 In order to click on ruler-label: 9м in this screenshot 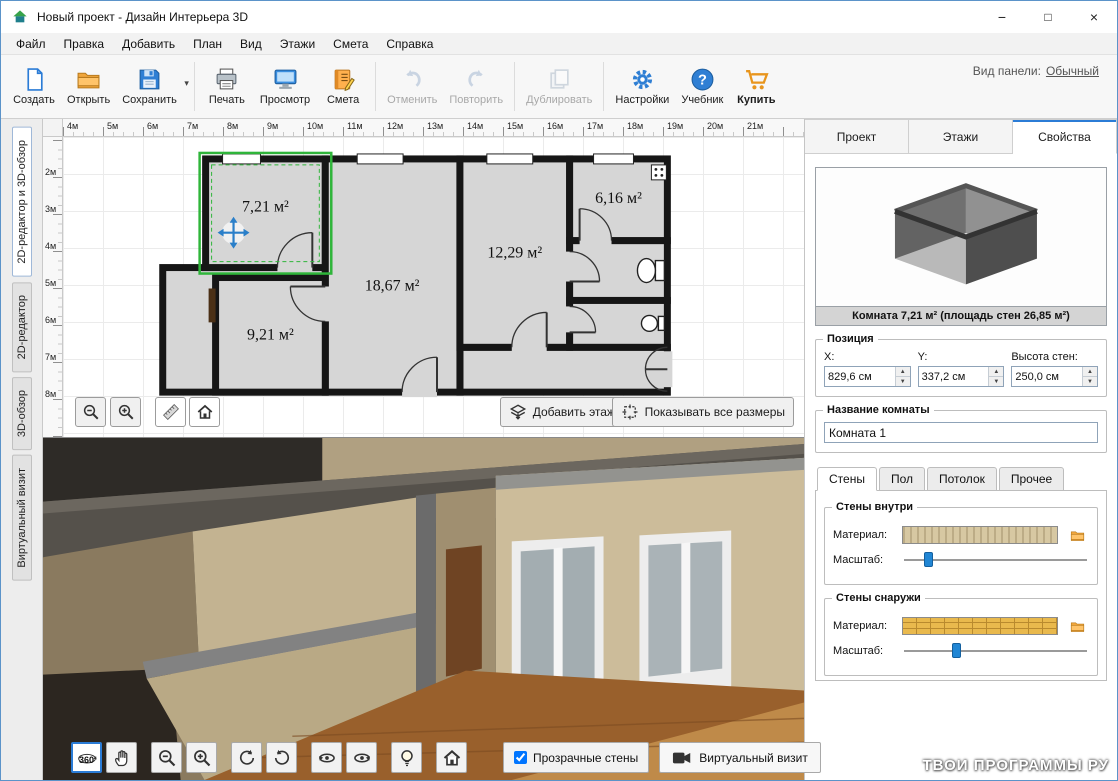, I will do `click(273, 126)`.